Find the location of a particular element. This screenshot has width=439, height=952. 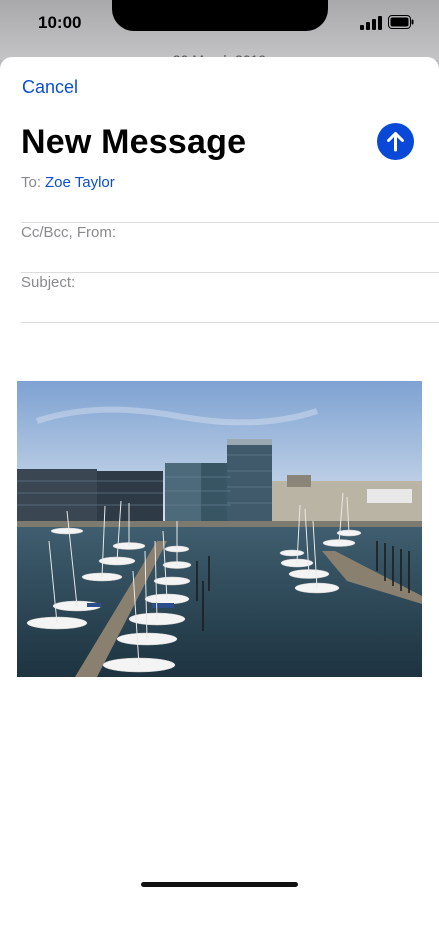

subject-label: Subject: is located at coordinates (48, 282).